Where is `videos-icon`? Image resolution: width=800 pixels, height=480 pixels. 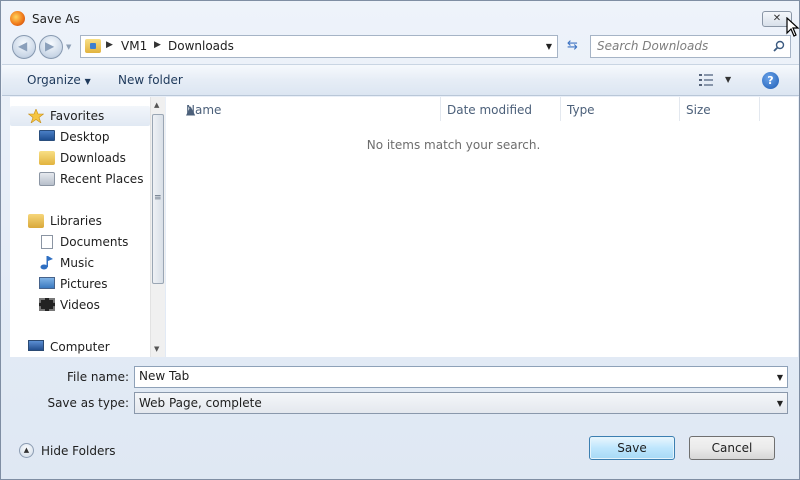
videos-icon is located at coordinates (47, 304).